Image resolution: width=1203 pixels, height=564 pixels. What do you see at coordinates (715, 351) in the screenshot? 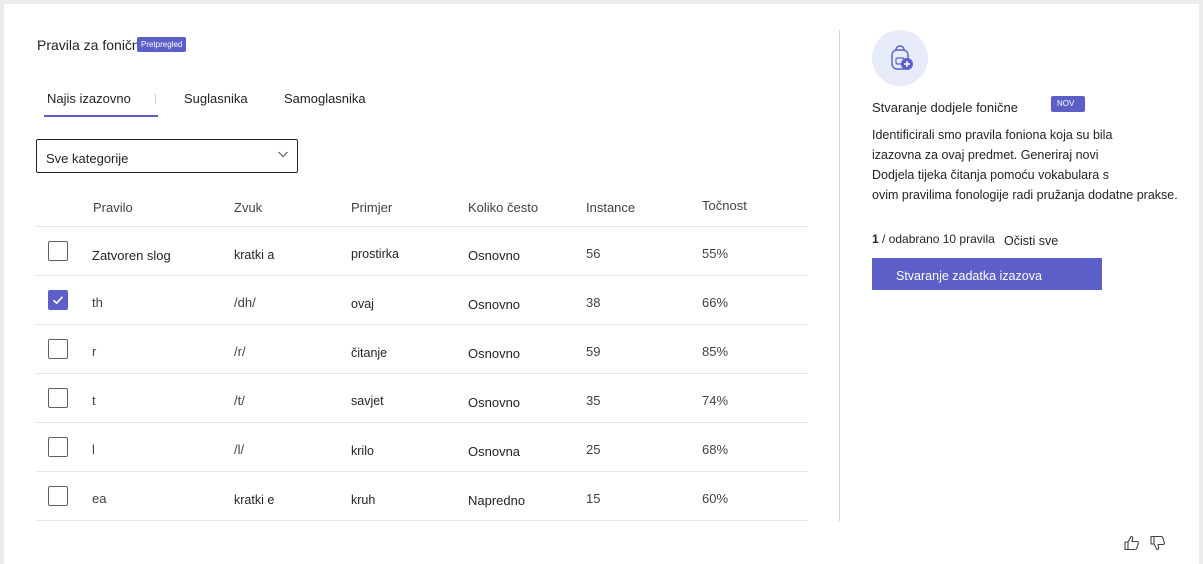
I see `cell-accuracy: 85%` at bounding box center [715, 351].